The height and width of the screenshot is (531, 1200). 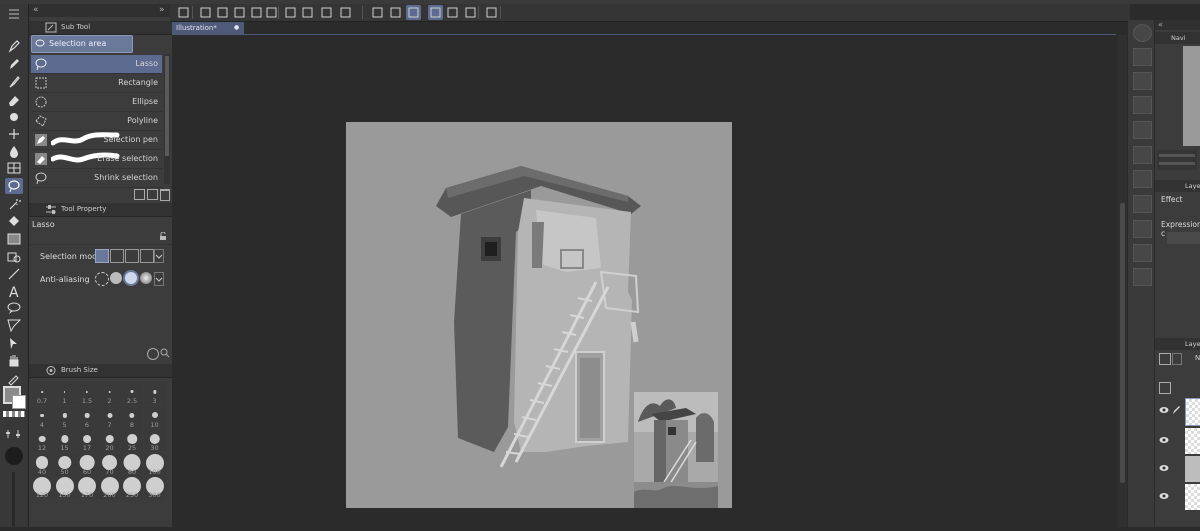 What do you see at coordinates (14, 82) in the screenshot?
I see `brush-tool-icon` at bounding box center [14, 82].